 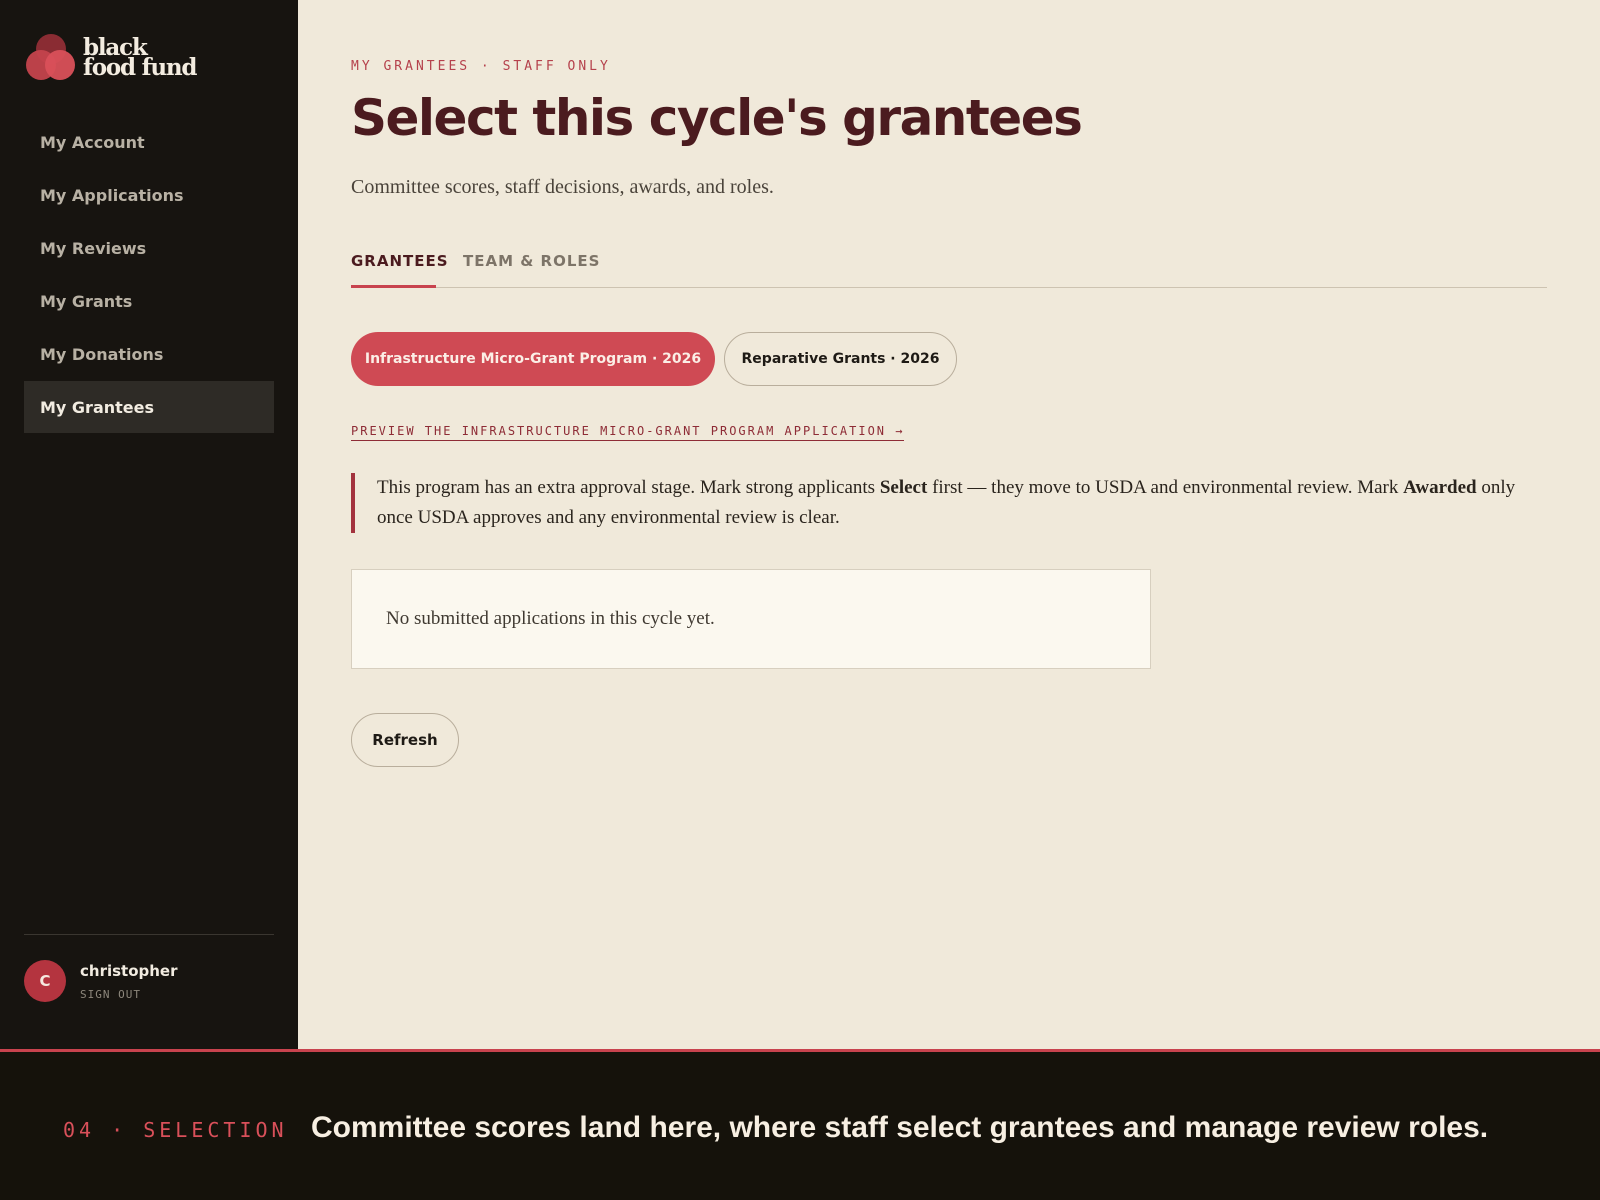 I want to click on program-pill-reparative: Reparative Grants · 2026, so click(x=840, y=359).